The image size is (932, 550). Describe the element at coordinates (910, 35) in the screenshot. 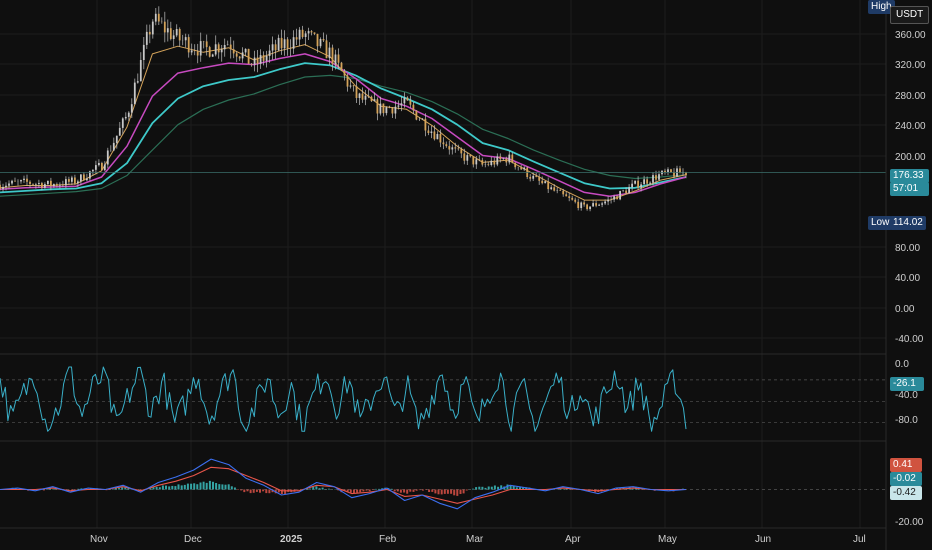

I see `price-tick: 360.00` at that location.